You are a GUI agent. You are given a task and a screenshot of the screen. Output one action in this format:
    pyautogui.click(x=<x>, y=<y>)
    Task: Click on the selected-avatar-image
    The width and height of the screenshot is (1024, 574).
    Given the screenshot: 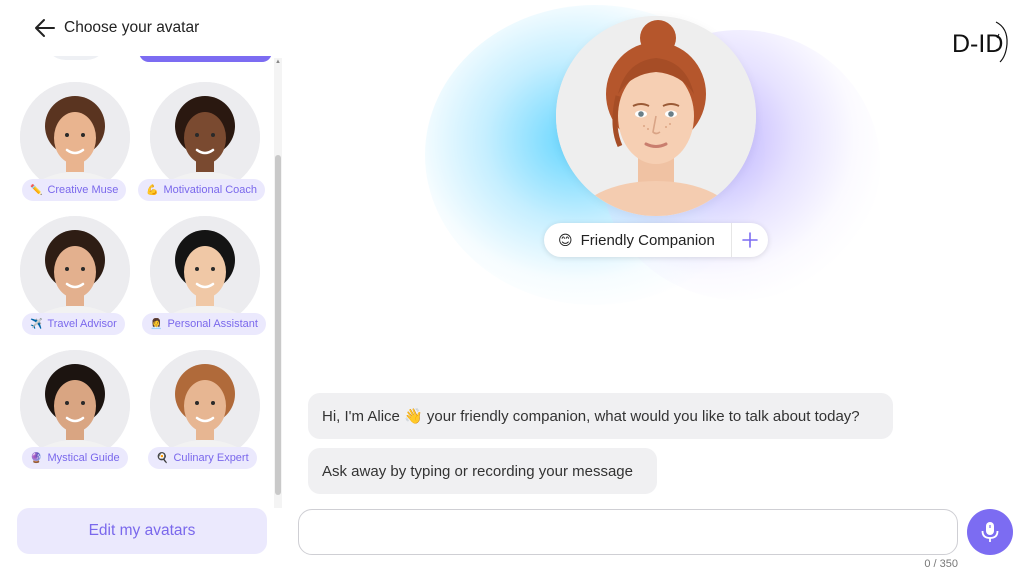 What is the action you would take?
    pyautogui.click(x=656, y=116)
    